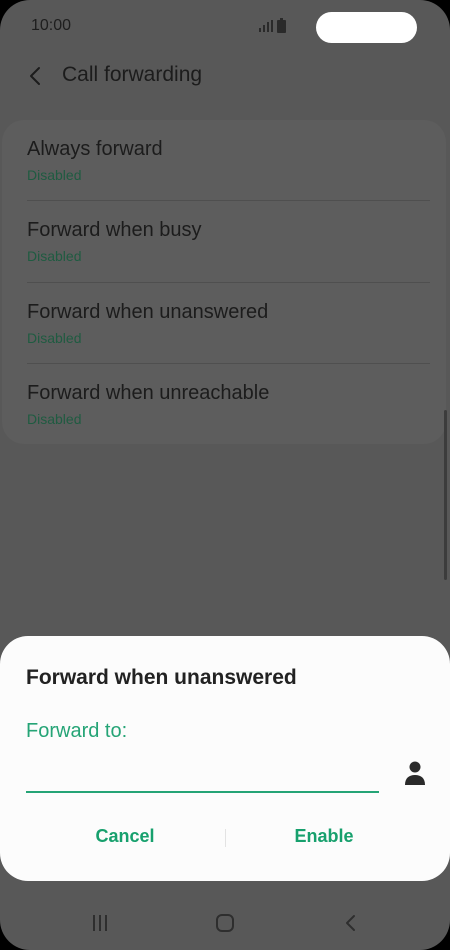  What do you see at coordinates (132, 74) in the screenshot?
I see `page-title: Call forwarding` at bounding box center [132, 74].